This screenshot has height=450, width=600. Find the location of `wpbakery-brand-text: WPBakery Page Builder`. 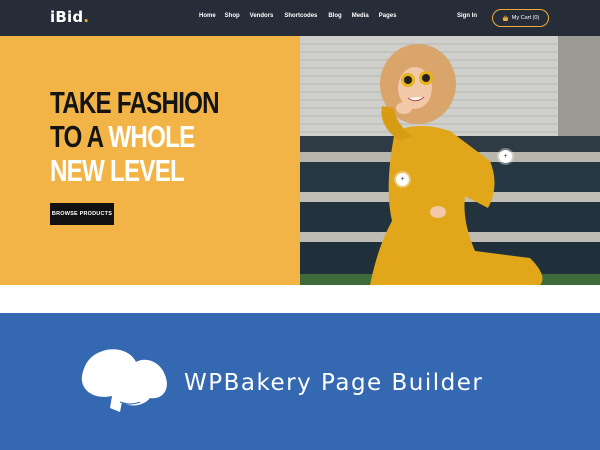

wpbakery-brand-text: WPBakery Page Builder is located at coordinates (334, 383).